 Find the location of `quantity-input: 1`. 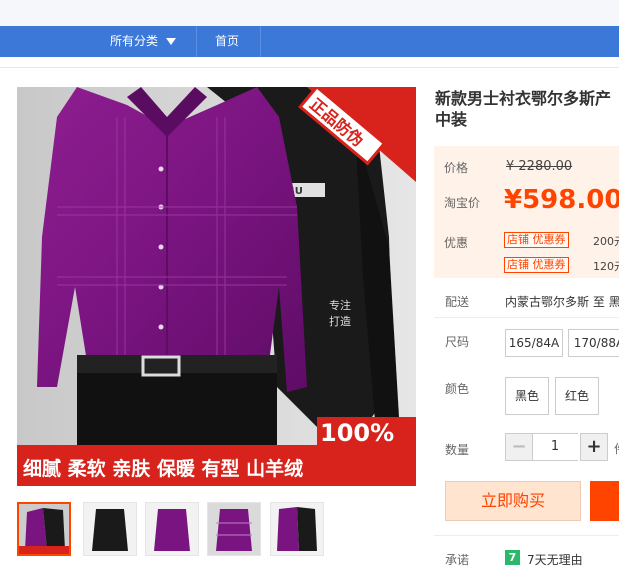

quantity-input: 1 is located at coordinates (555, 447).